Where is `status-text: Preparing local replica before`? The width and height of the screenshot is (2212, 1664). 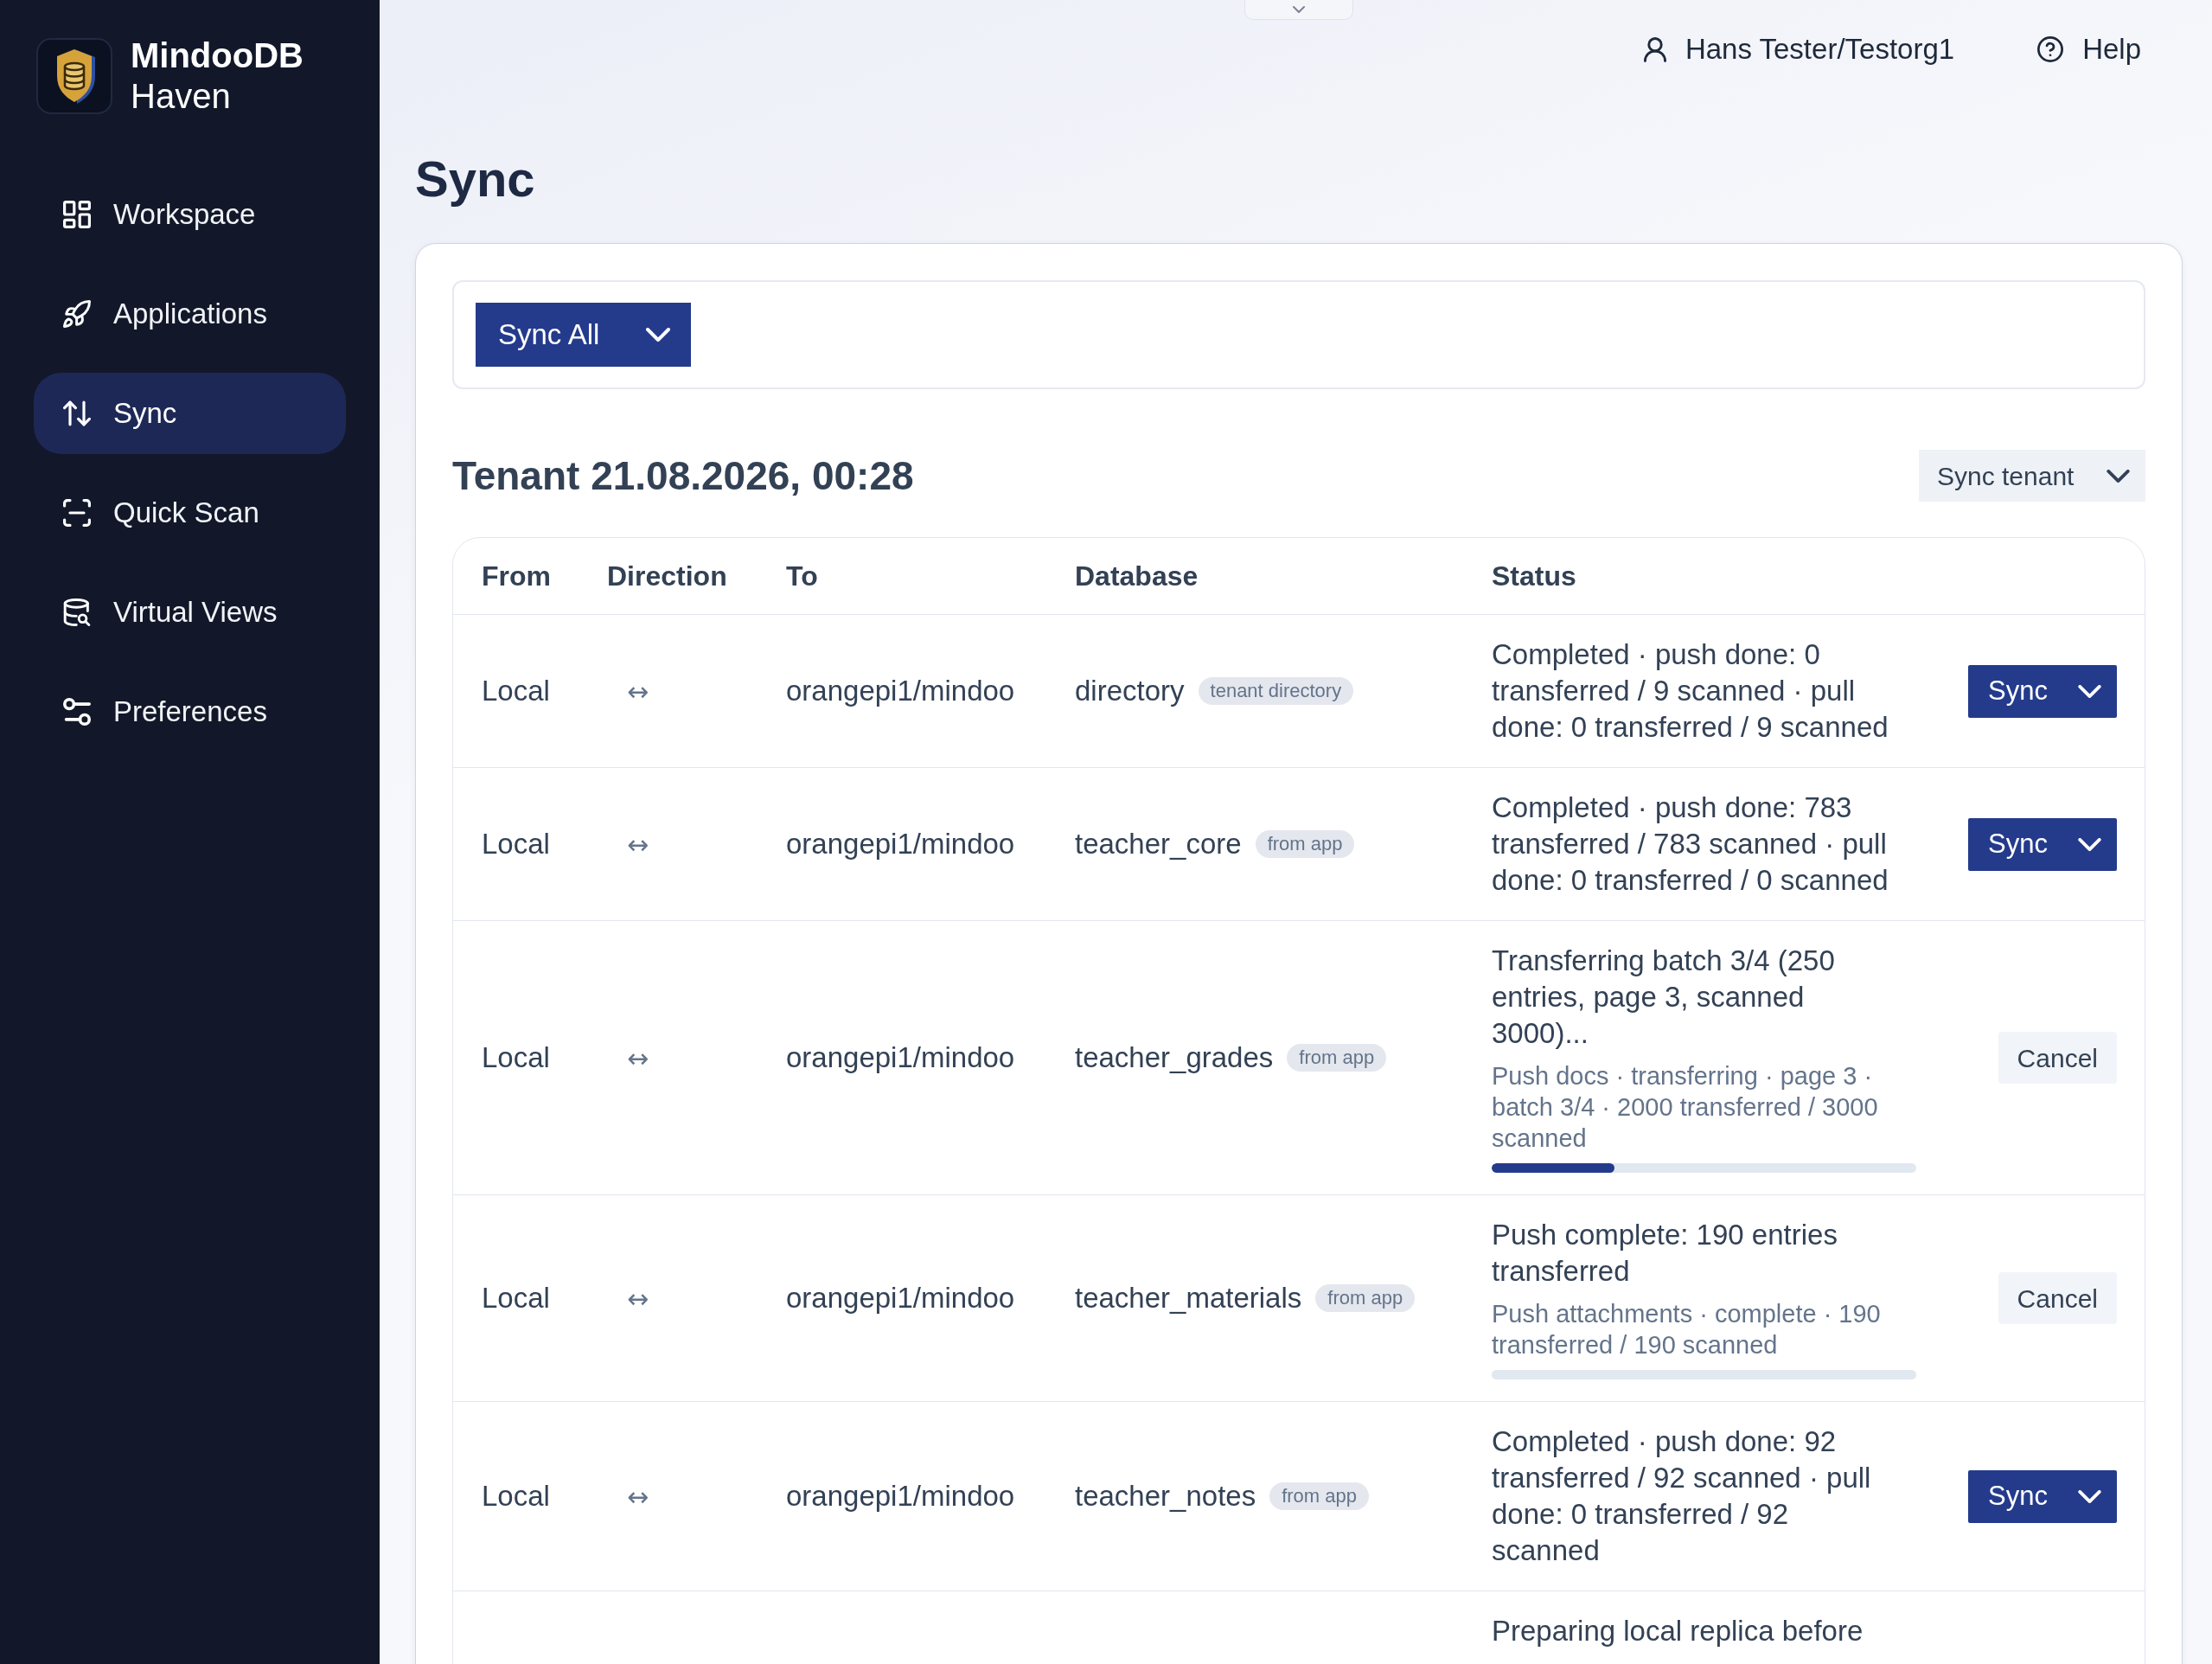 status-text: Preparing local replica before is located at coordinates (1678, 1631).